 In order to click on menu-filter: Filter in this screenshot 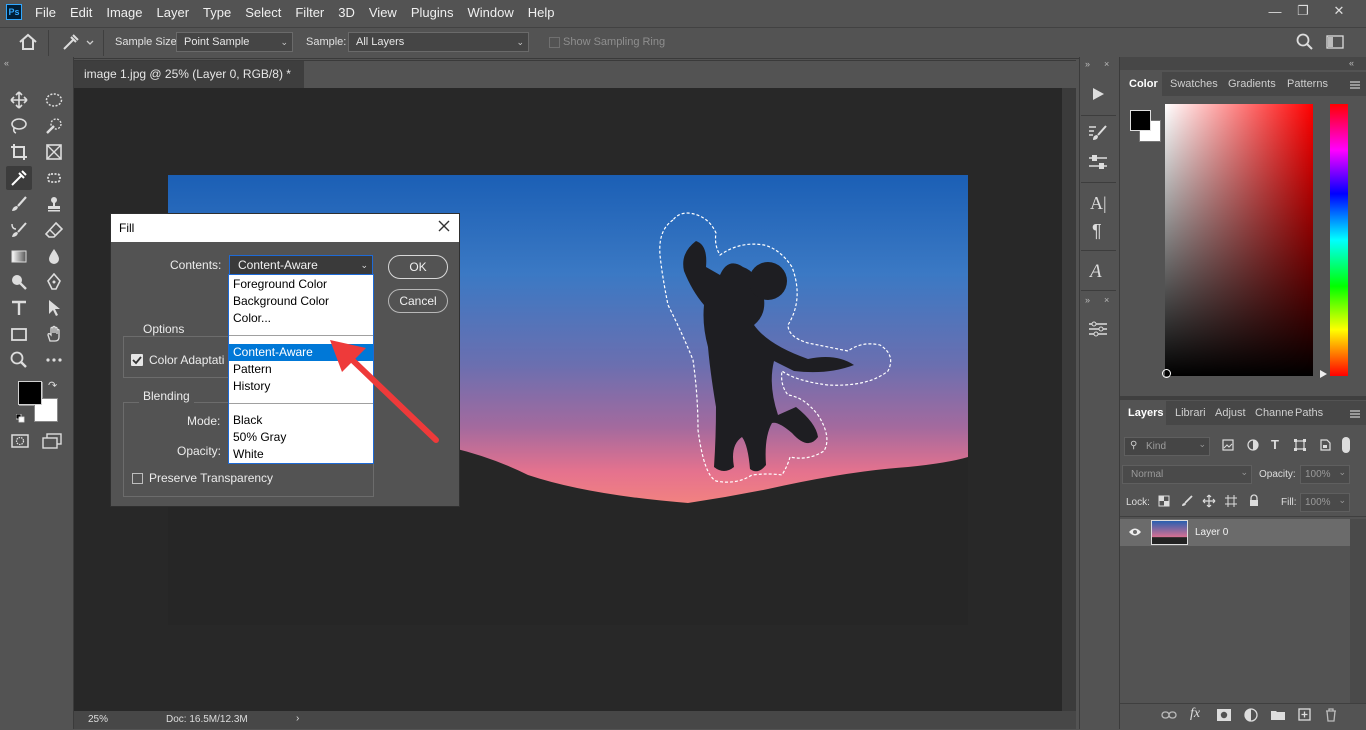, I will do `click(309, 12)`.